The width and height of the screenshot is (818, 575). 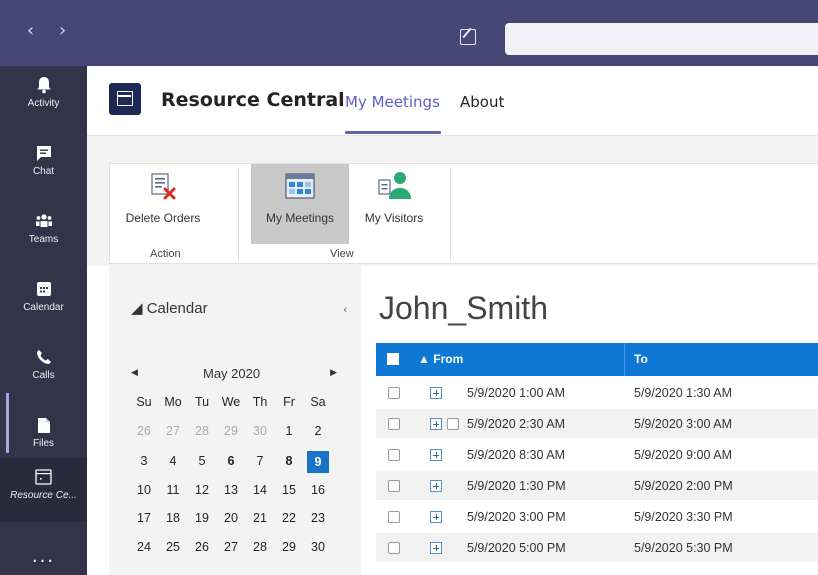 What do you see at coordinates (393, 359) in the screenshot?
I see `select-all-checkbox` at bounding box center [393, 359].